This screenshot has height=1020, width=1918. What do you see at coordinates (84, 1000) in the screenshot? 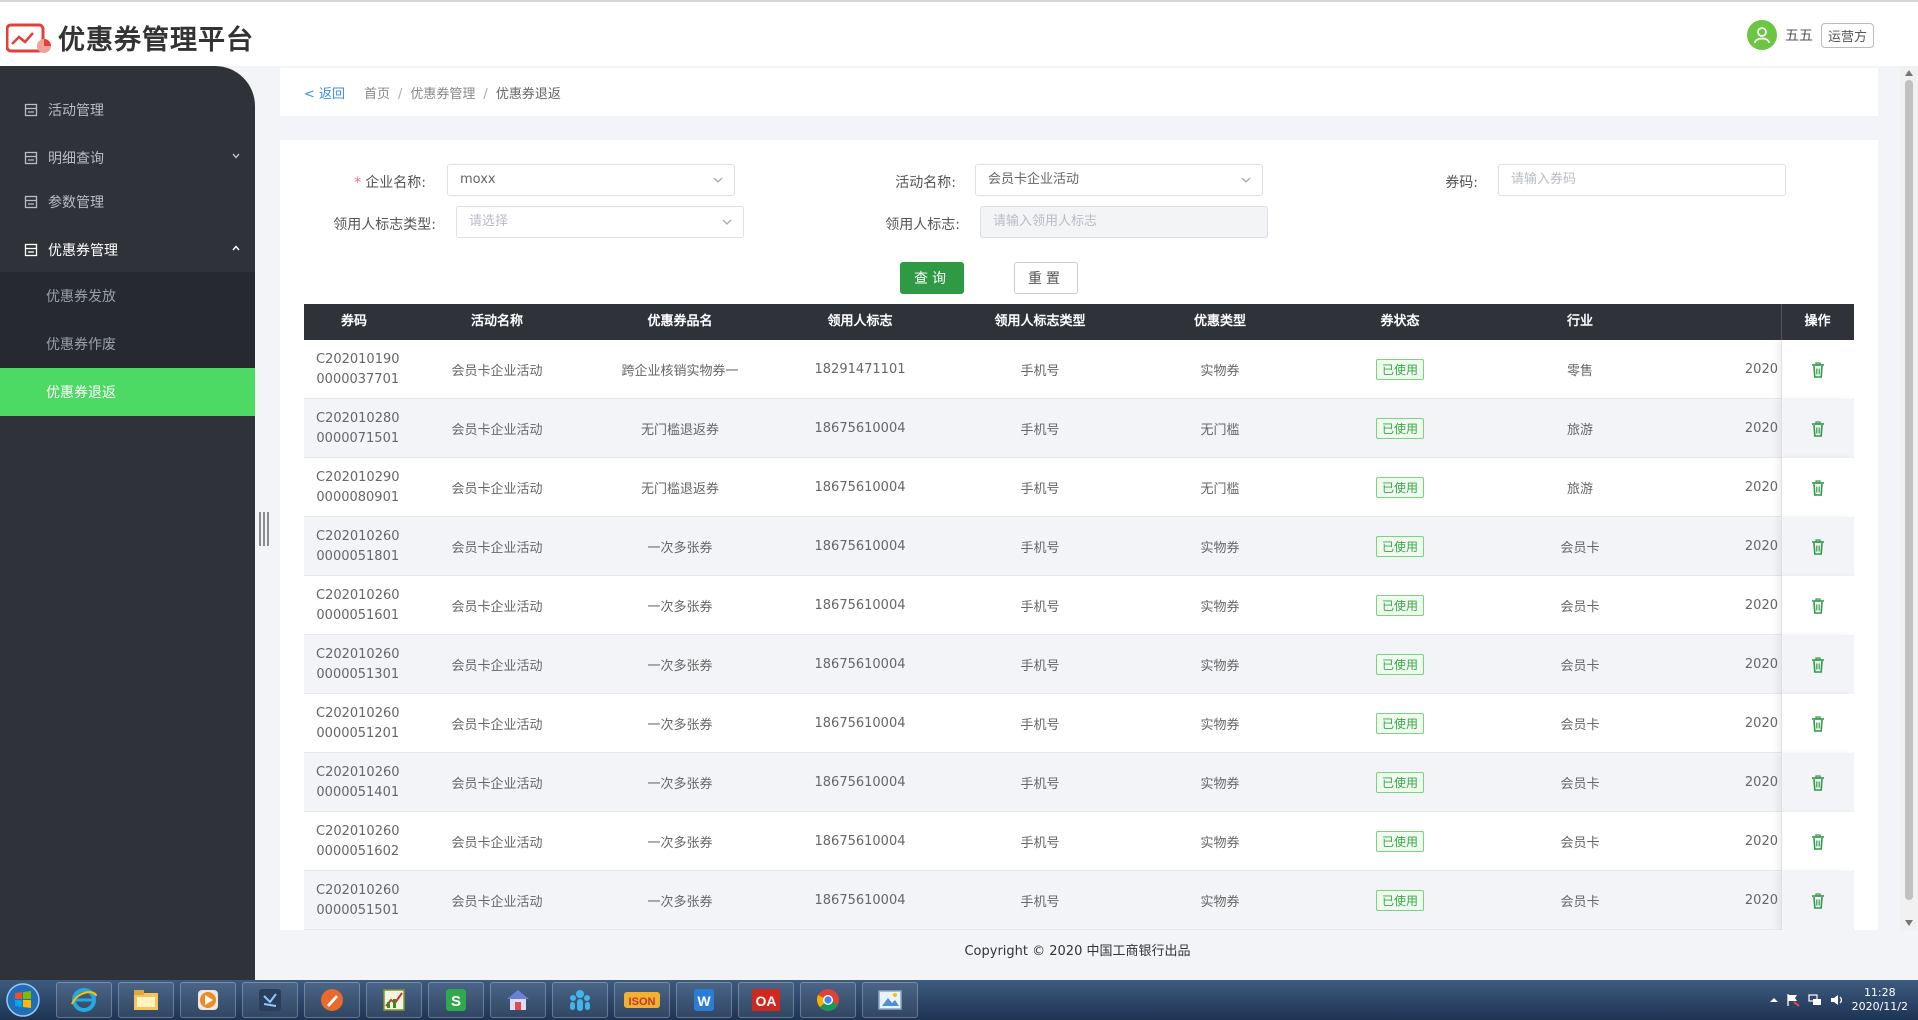
I see `taskbar-ie-icon` at bounding box center [84, 1000].